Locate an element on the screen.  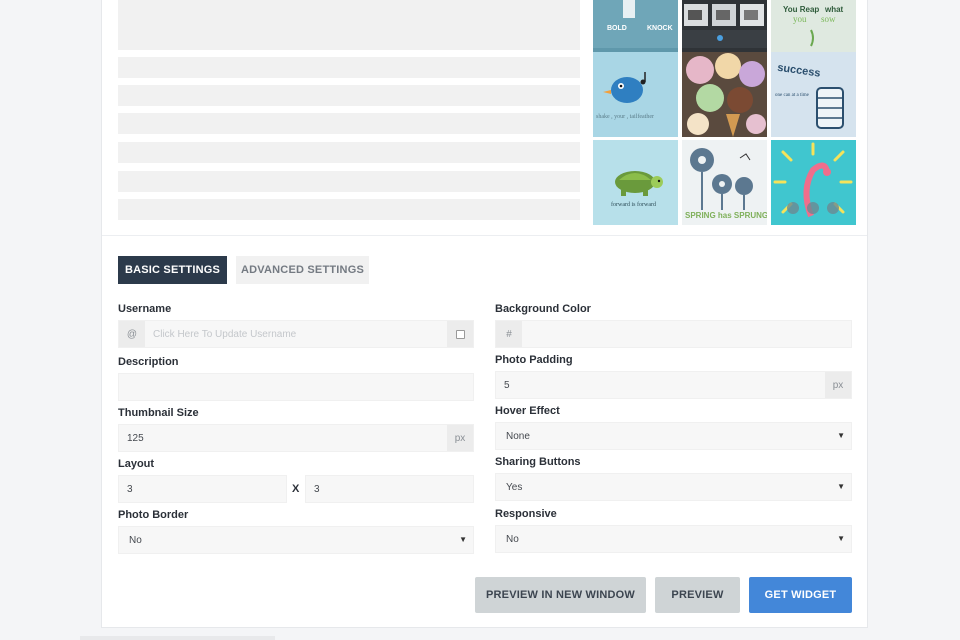
photo-padding-value: 5 is located at coordinates (507, 385).